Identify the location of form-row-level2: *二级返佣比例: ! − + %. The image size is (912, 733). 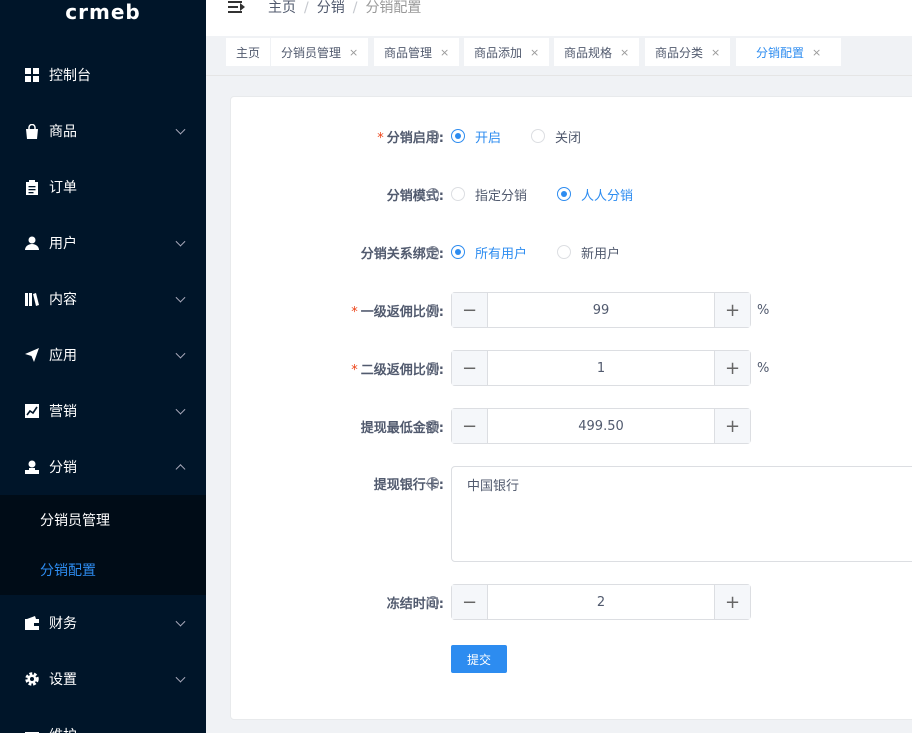
(571, 368).